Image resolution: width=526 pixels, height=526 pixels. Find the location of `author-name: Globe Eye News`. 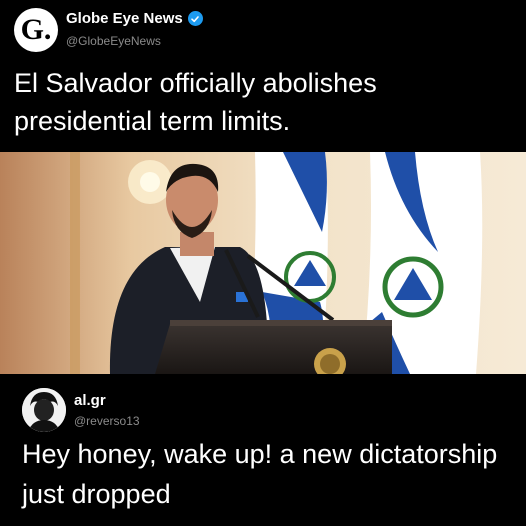

author-name: Globe Eye News is located at coordinates (124, 18).